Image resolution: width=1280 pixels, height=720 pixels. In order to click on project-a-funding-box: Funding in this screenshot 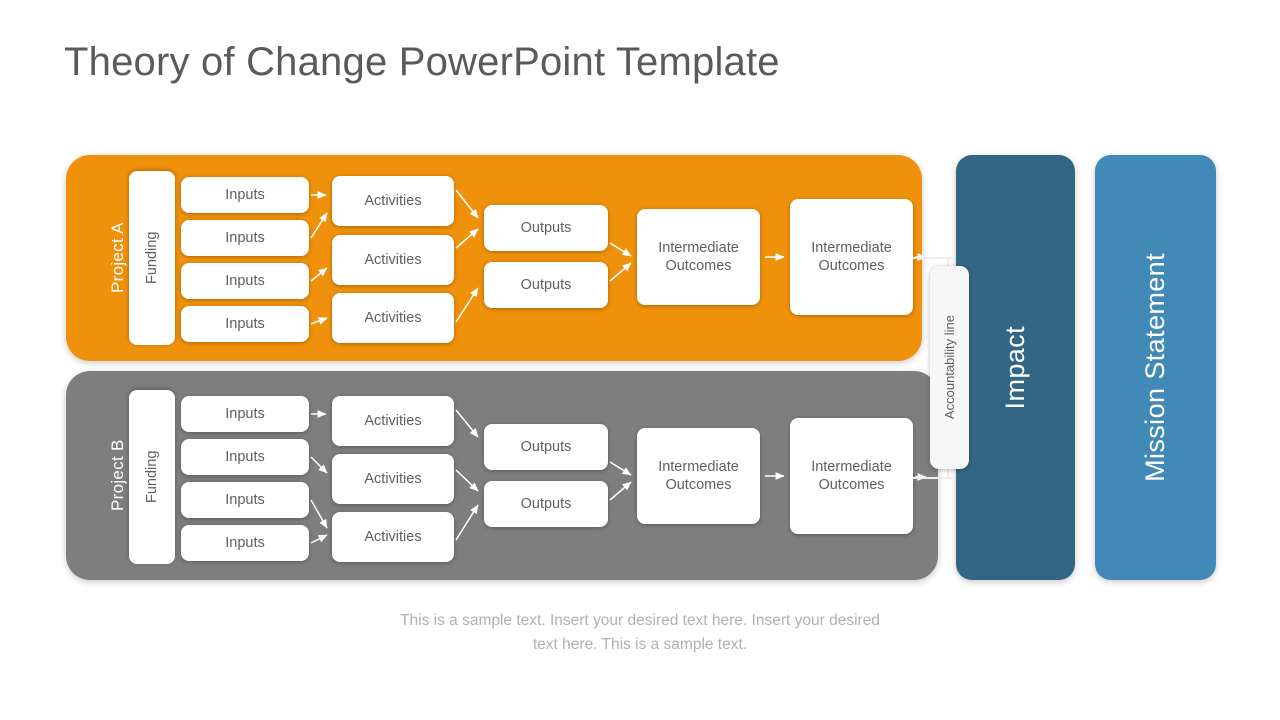, I will do `click(152, 258)`.